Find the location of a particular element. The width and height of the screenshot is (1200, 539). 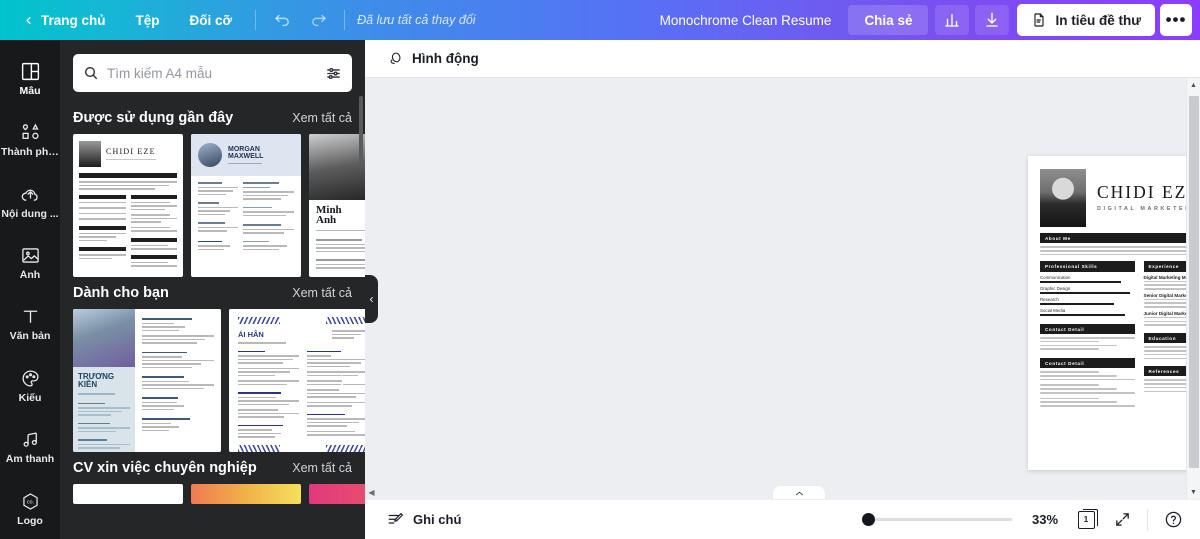

help-circle-icon is located at coordinates (1173, 519).